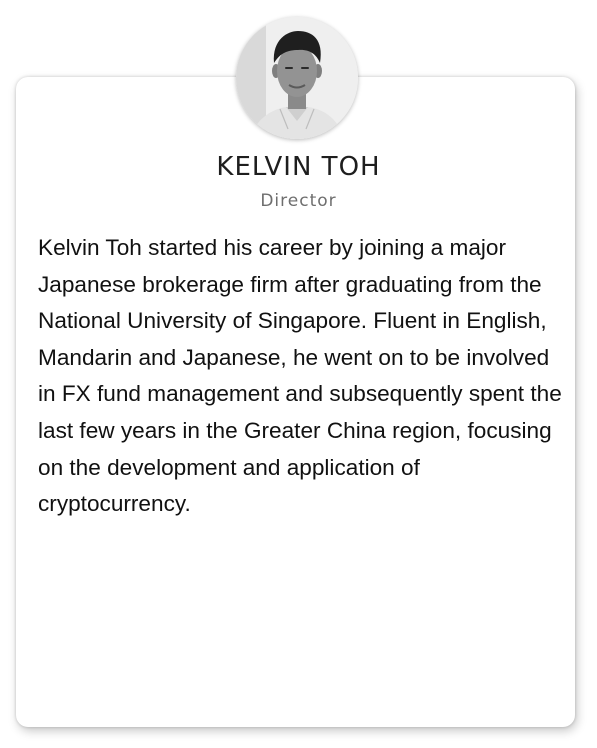  I want to click on person-role: Director, so click(298, 201).